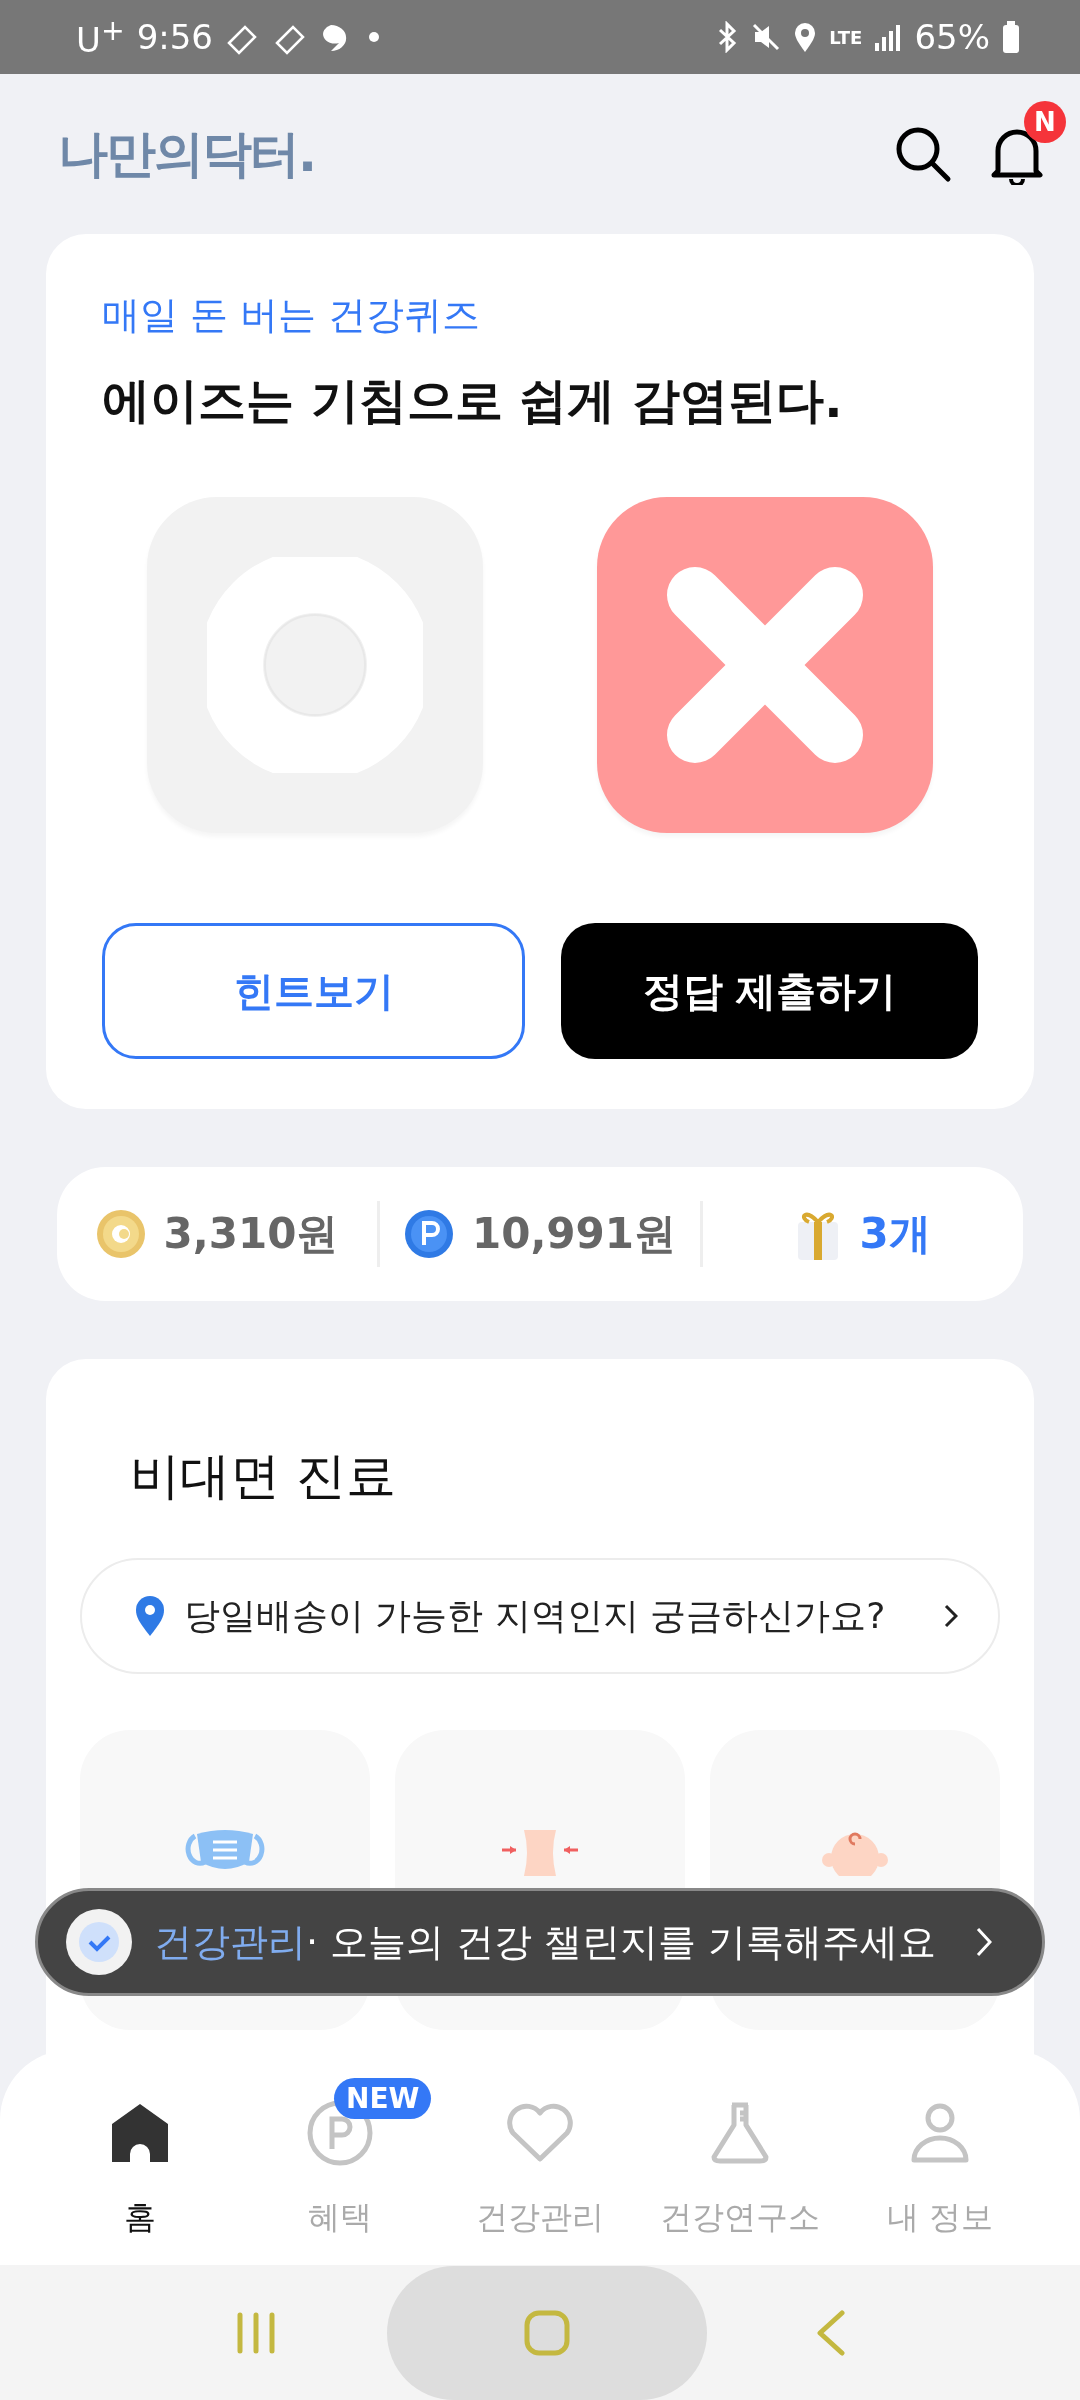 The height and width of the screenshot is (2400, 1080). I want to click on point-amount: 3개, so click(895, 1234).